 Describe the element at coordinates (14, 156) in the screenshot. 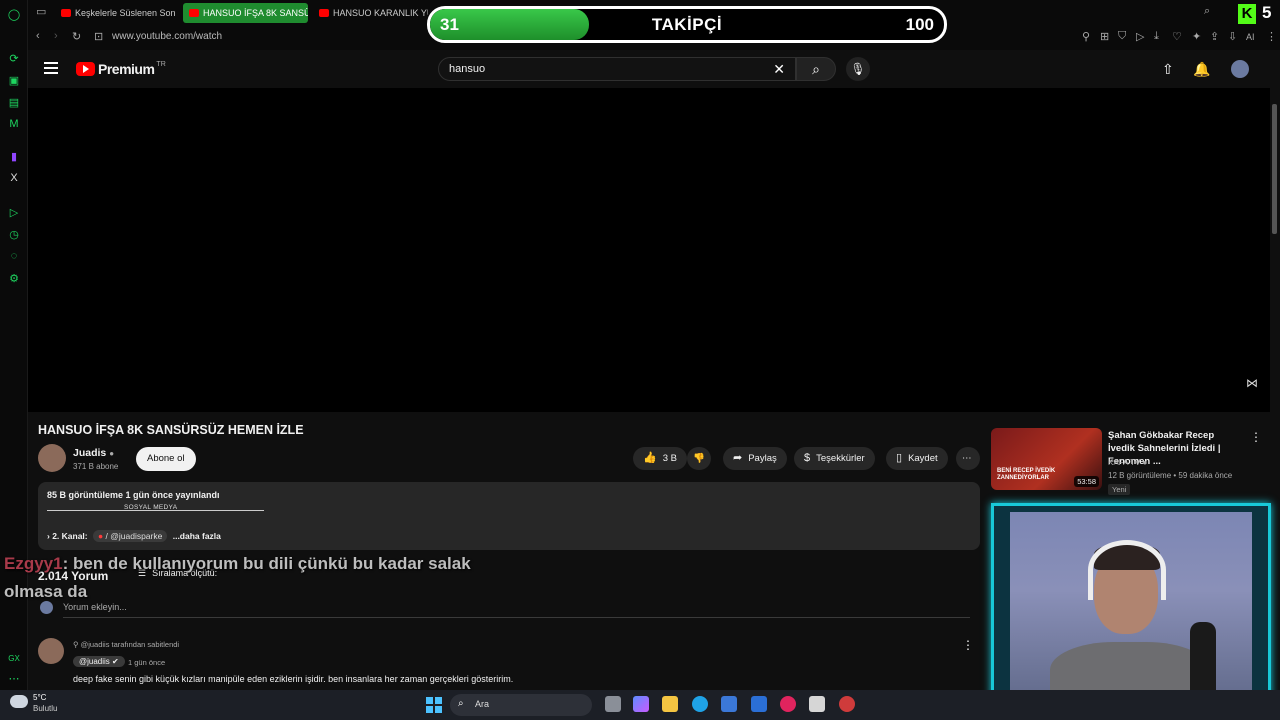

I see `twitch-icon: ▮` at that location.